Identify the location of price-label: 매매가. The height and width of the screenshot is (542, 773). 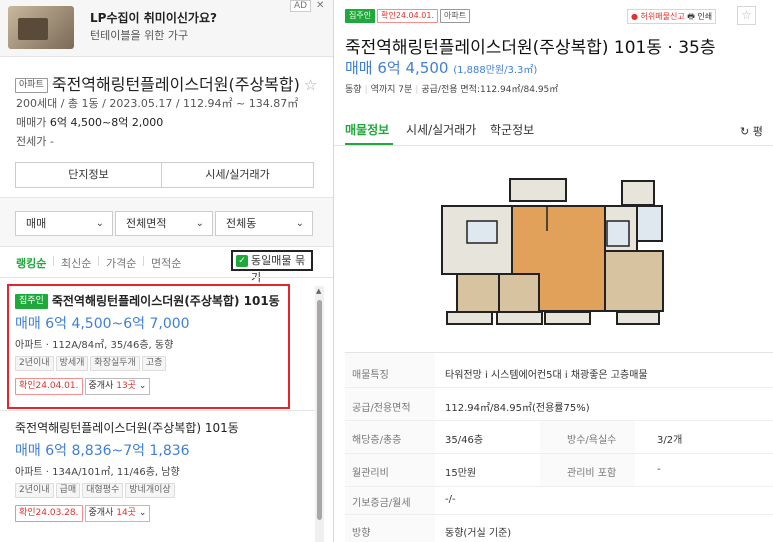
(31, 122).